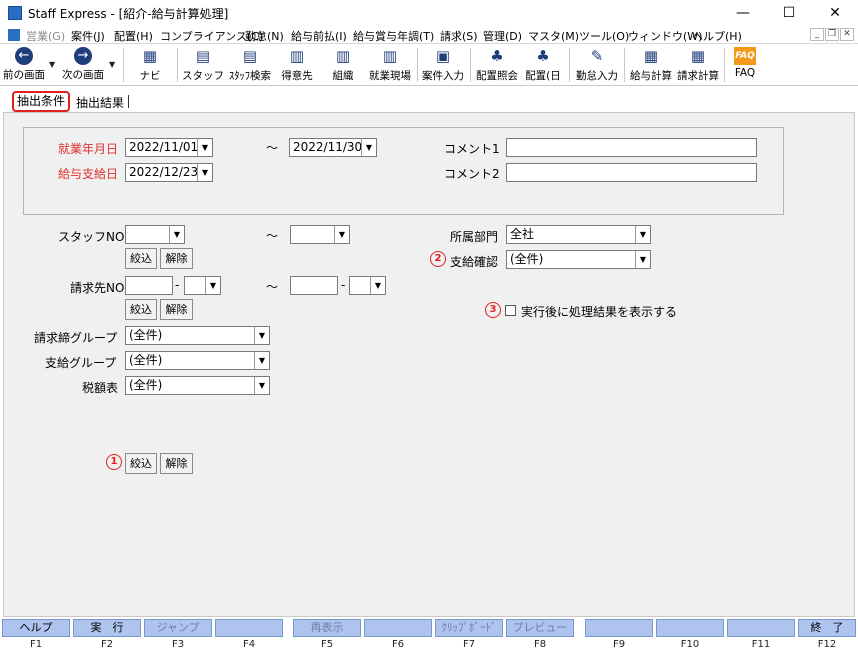 The image size is (858, 654). Describe the element at coordinates (604, 36) in the screenshot. I see `menu-tools: ツール(O)` at that location.